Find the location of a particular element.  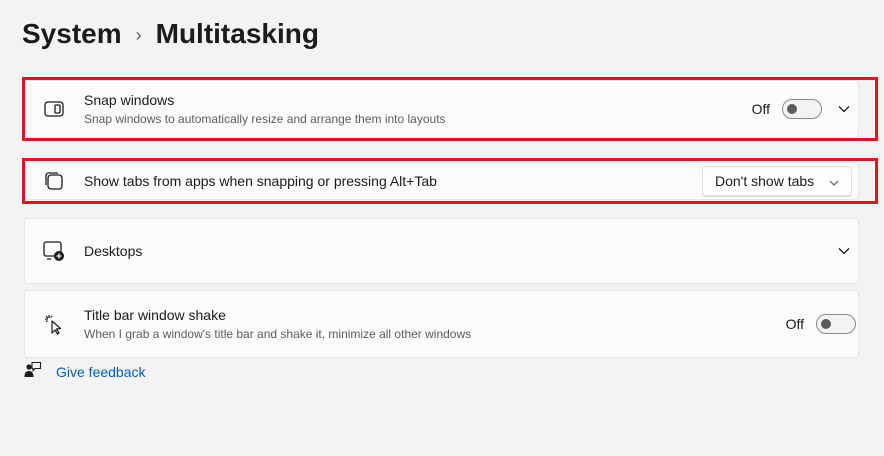

window-shake-toggle-label: Off is located at coordinates (794, 324).